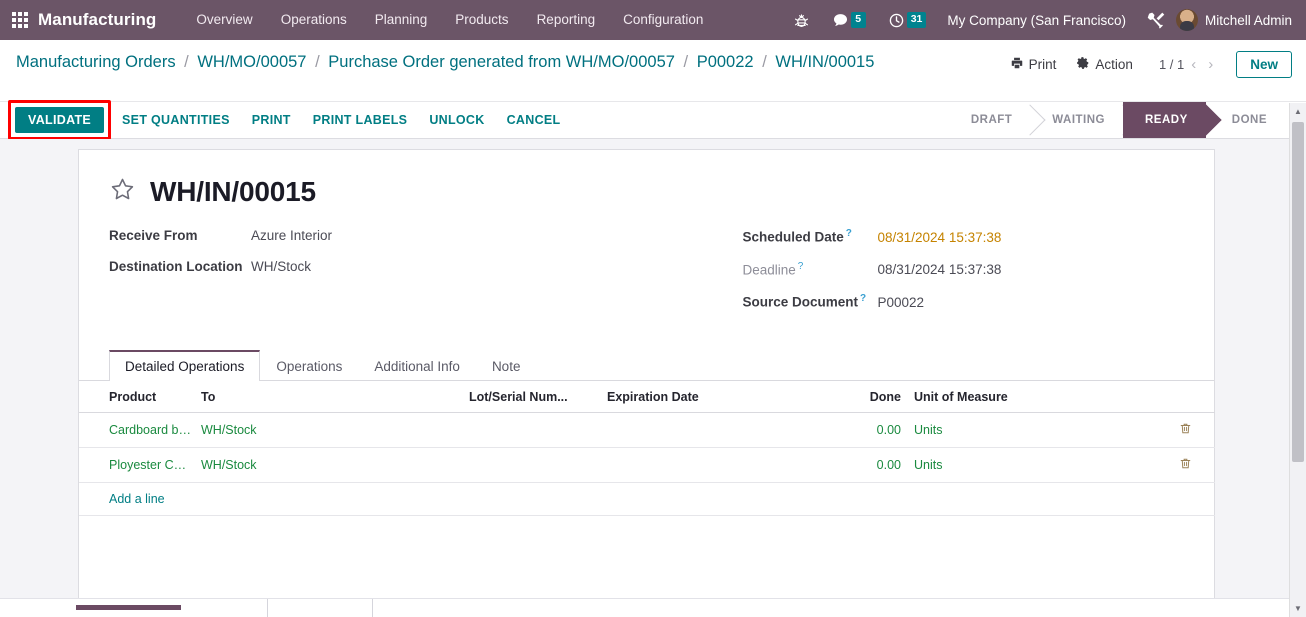  Describe the element at coordinates (122, 192) in the screenshot. I see `star-outline-icon` at that location.